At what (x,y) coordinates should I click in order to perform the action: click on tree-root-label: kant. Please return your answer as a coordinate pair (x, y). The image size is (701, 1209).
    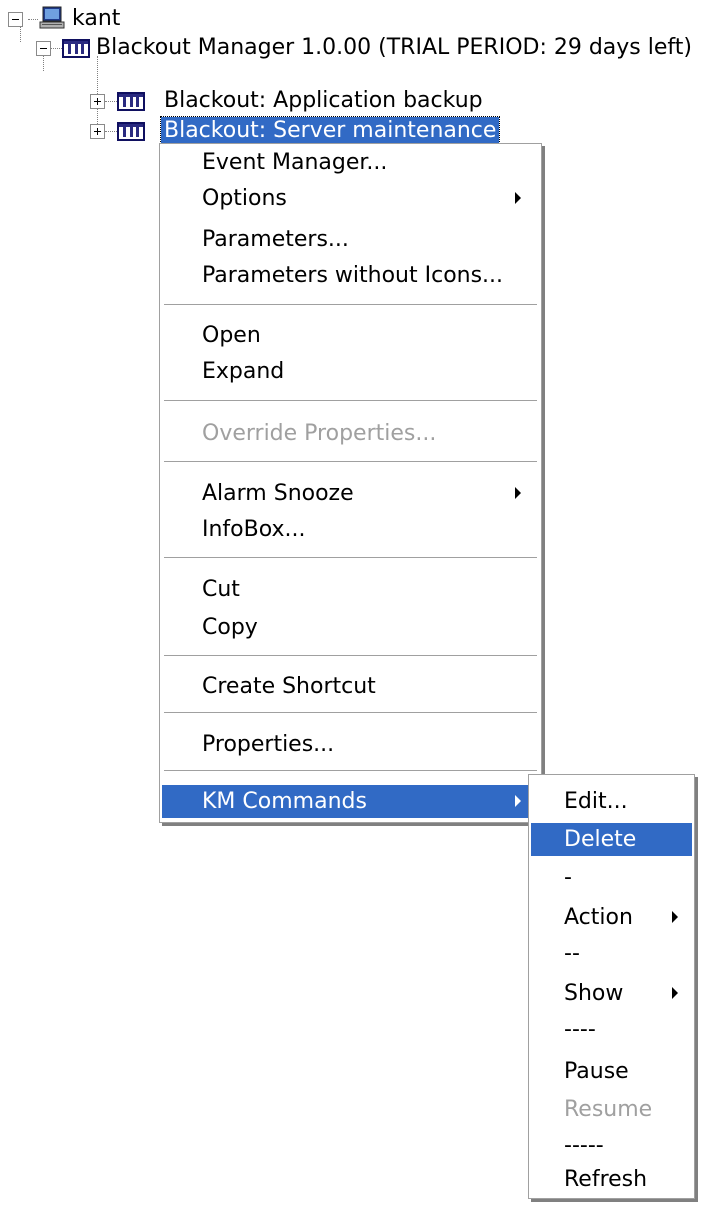
    Looking at the image, I should click on (96, 19).